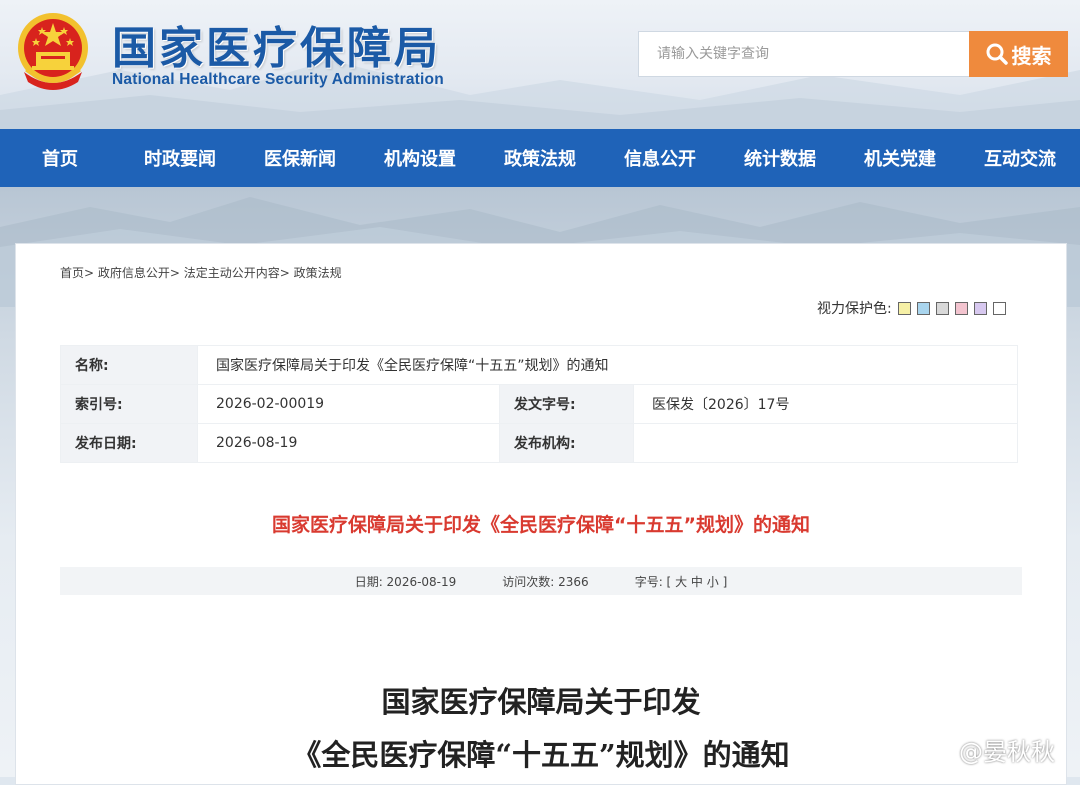 The height and width of the screenshot is (785, 1080). I want to click on breadcrumb-gov-info: 政府信息公开>, so click(139, 273).